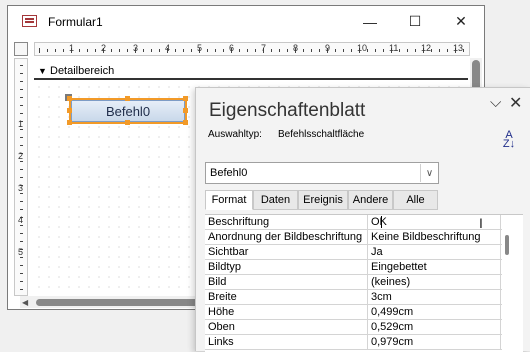 This screenshot has height=352, width=530. Describe the element at coordinates (328, 48) in the screenshot. I see `ruler-number: 9` at that location.